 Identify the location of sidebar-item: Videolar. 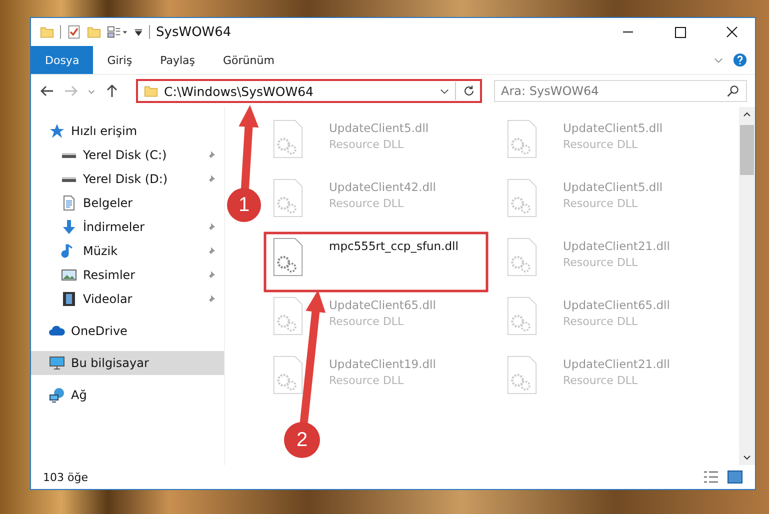
(127, 299).